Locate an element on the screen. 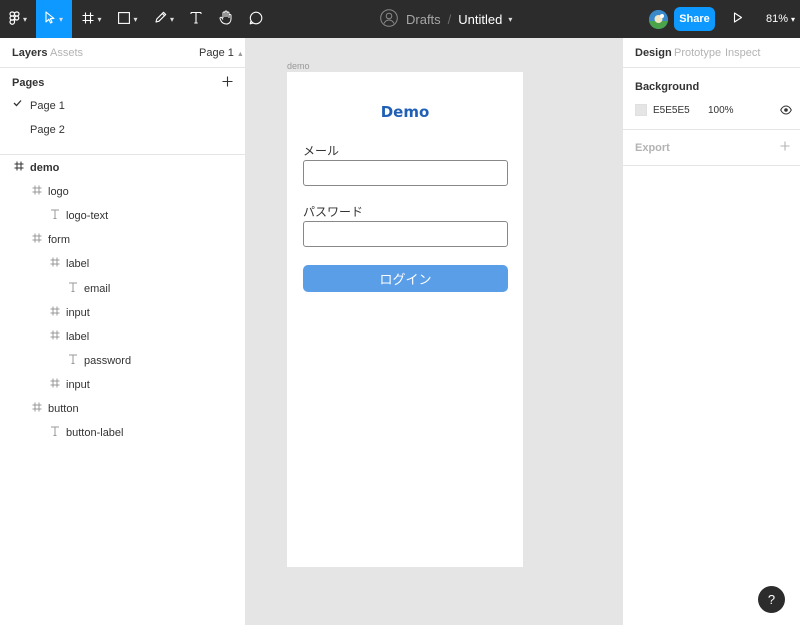 The width and height of the screenshot is (800, 625). layer-item-logo-text: logo-text is located at coordinates (122, 216).